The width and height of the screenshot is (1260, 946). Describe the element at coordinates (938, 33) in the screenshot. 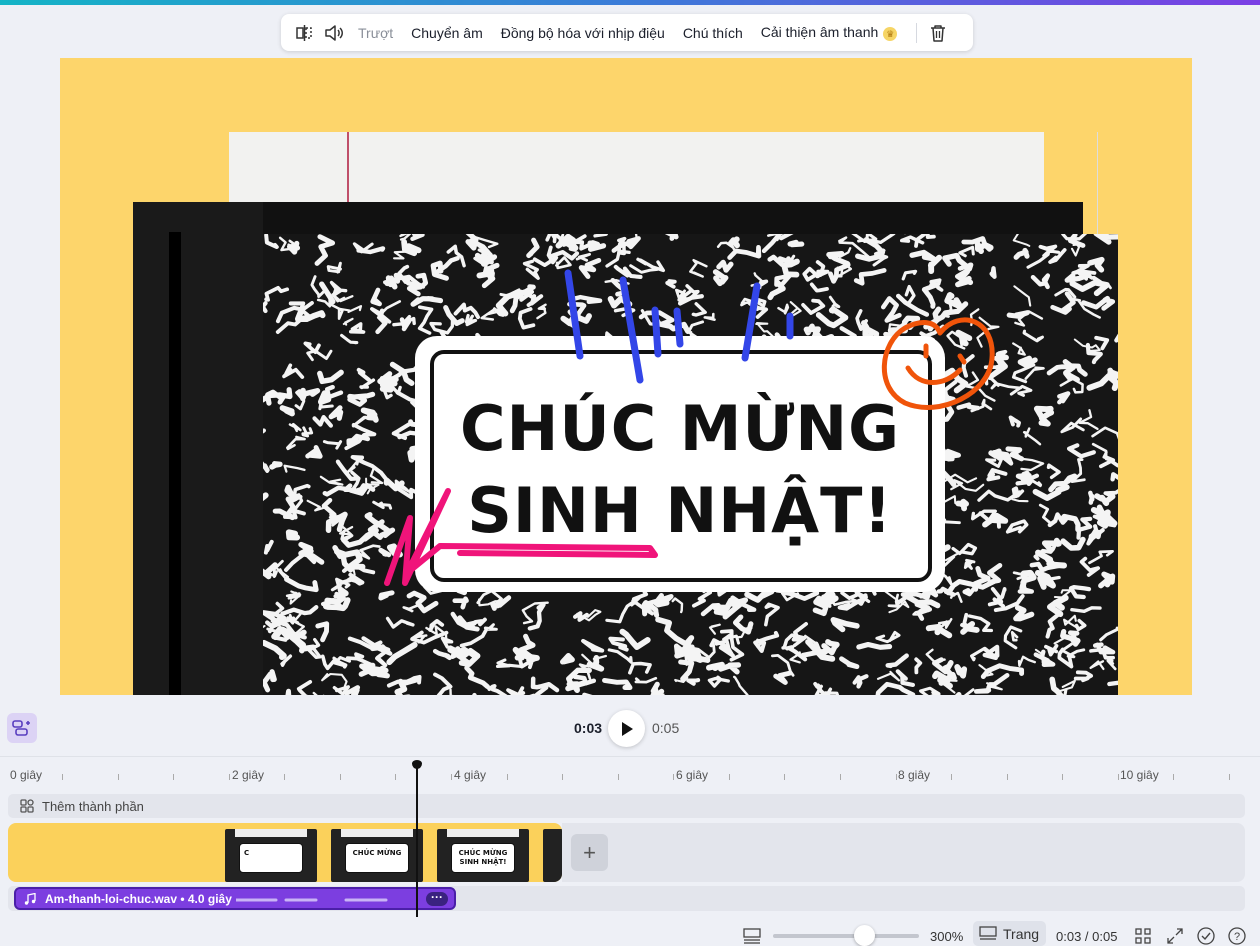

I see `trash-icon` at that location.